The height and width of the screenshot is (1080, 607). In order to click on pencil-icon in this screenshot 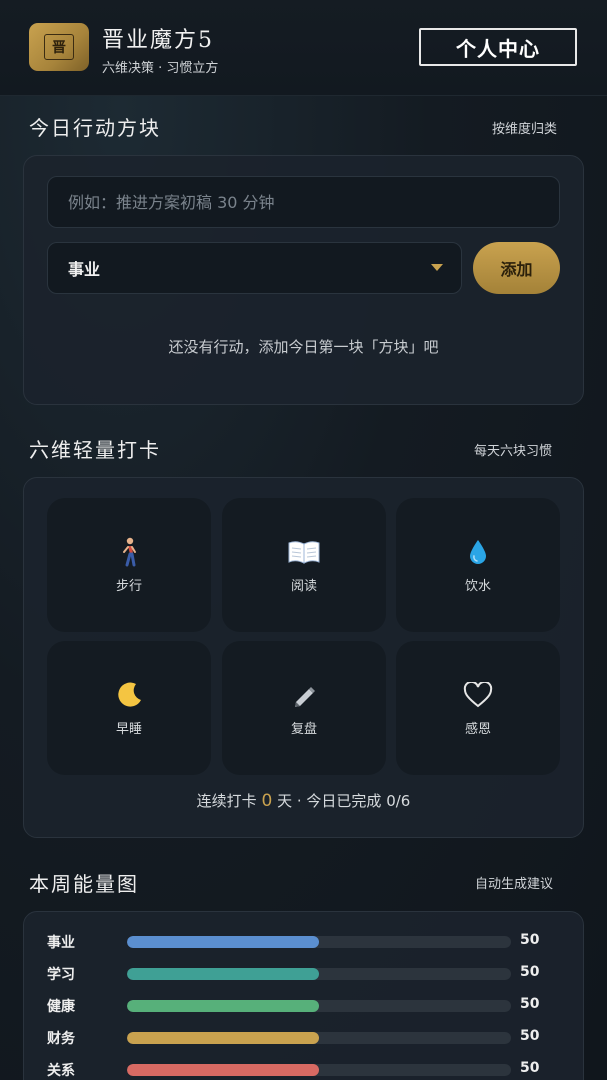, I will do `click(304, 695)`.